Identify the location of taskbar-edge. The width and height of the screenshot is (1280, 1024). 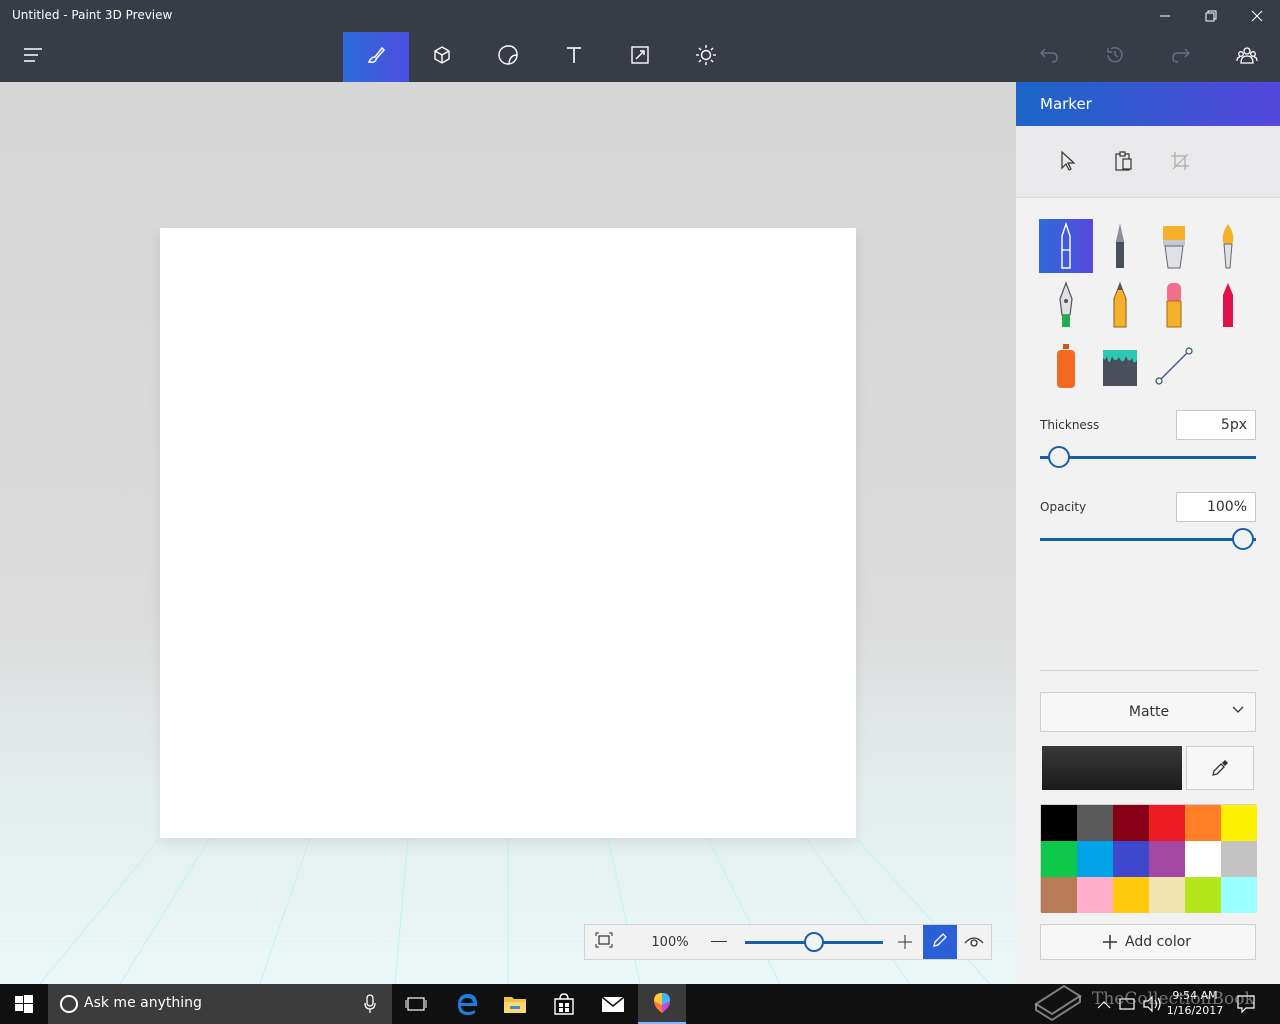
(467, 1004).